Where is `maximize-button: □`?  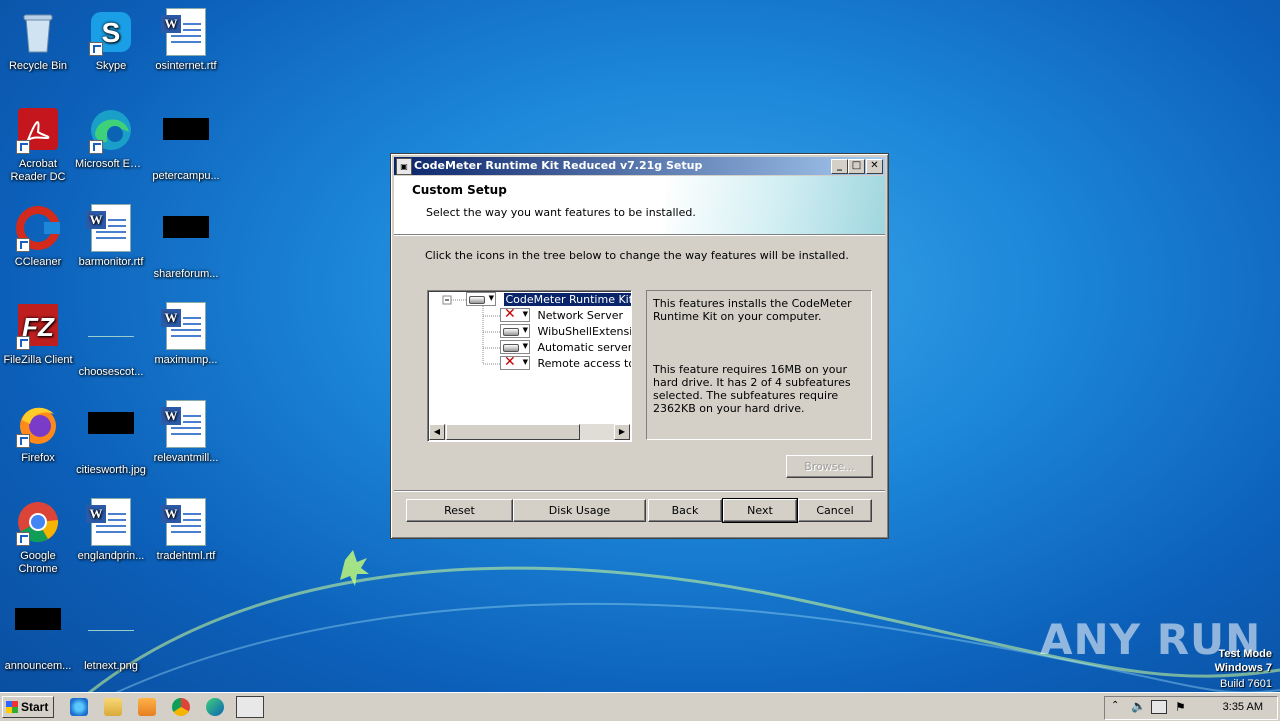
maximize-button: □ is located at coordinates (856, 166).